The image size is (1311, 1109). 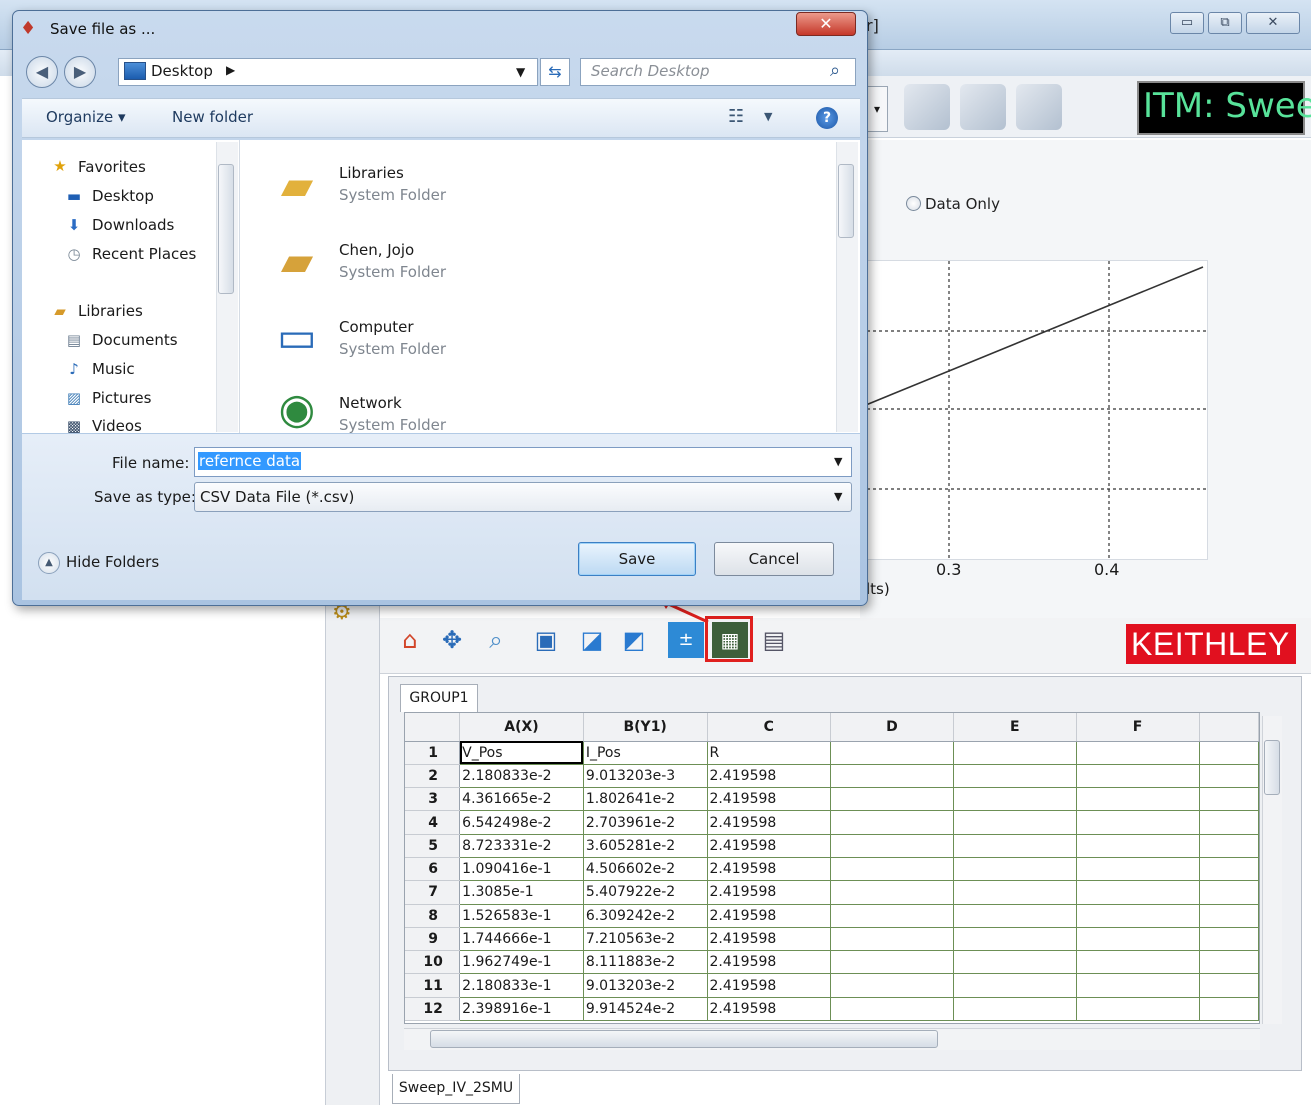 I want to click on table-cell: 3.605281e-2, so click(x=645, y=846).